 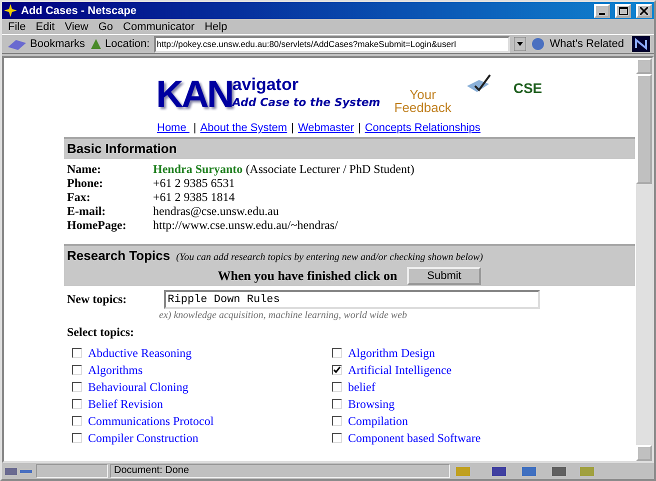 What do you see at coordinates (106, 26) in the screenshot?
I see `menu-item: Go` at bounding box center [106, 26].